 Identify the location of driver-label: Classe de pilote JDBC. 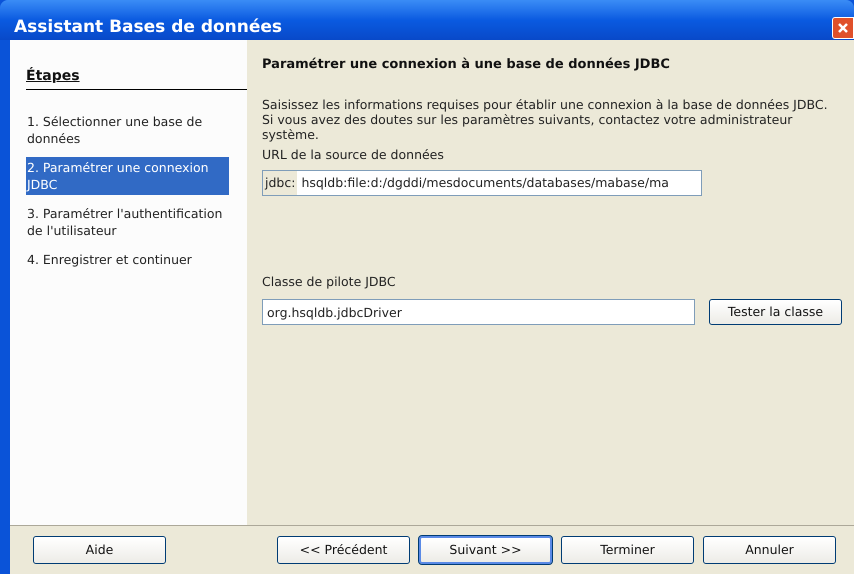
(329, 282).